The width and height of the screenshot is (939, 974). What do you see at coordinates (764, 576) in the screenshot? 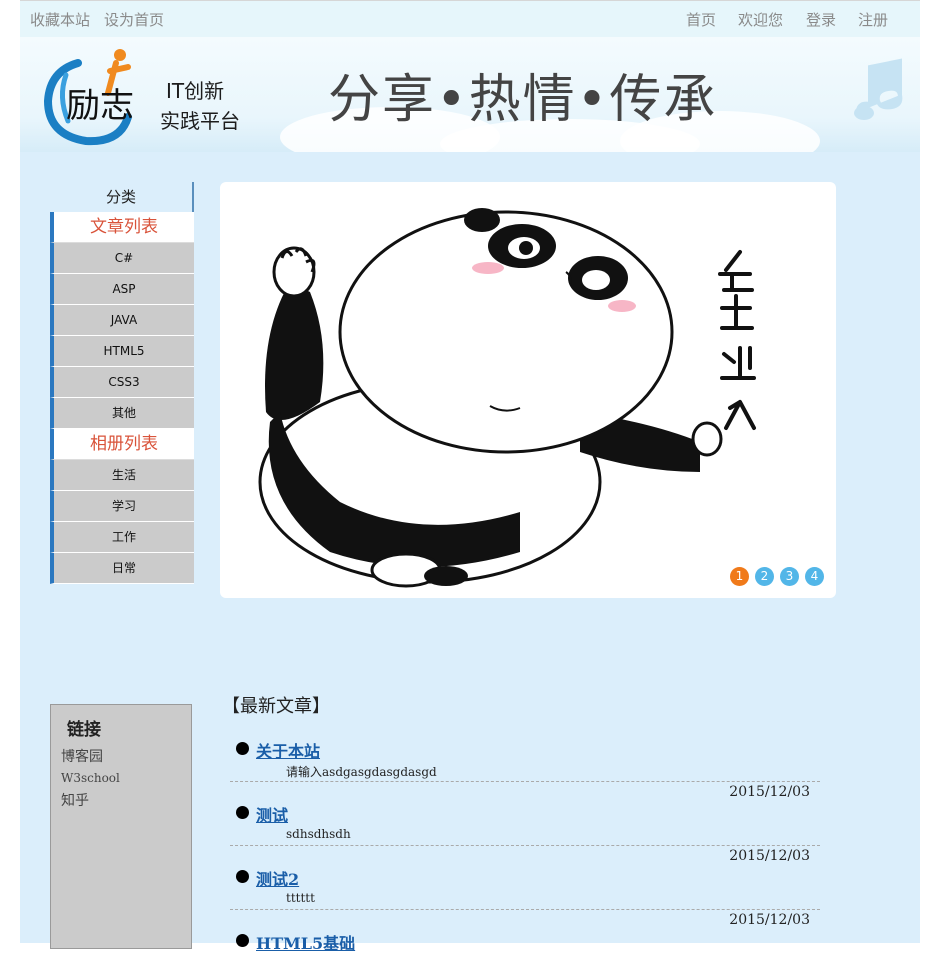
I see `slider-dot-2: 2` at bounding box center [764, 576].